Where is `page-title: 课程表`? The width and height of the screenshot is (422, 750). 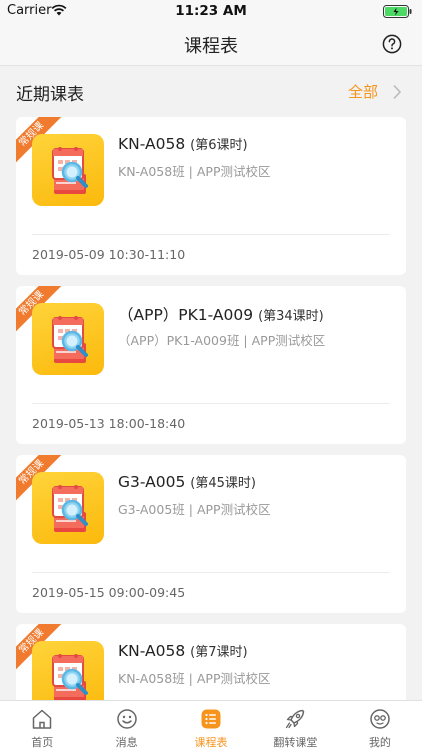
page-title: 课程表 is located at coordinates (211, 46).